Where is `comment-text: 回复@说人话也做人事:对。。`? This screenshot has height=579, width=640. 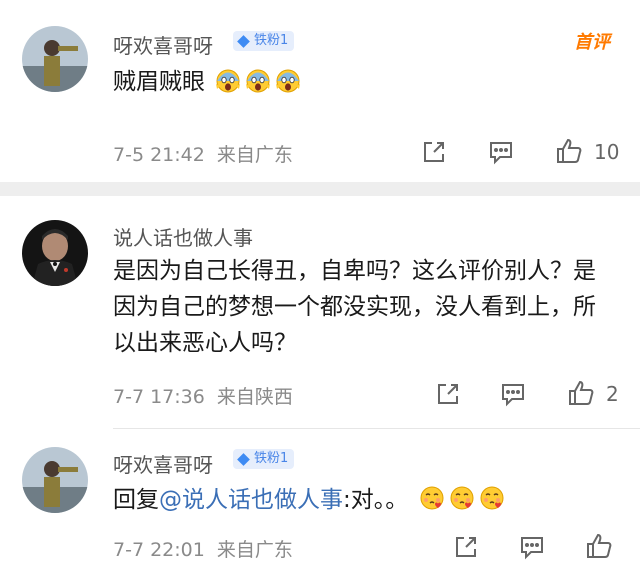
comment-text: 回复@说人话也做人事:对。。 is located at coordinates (363, 500).